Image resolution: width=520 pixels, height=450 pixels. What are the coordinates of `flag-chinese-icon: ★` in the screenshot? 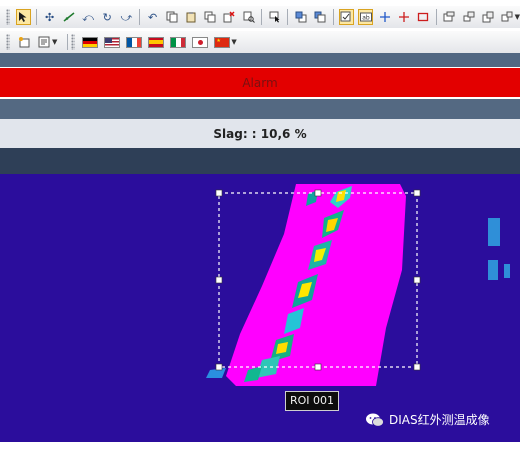 It's located at (222, 42).